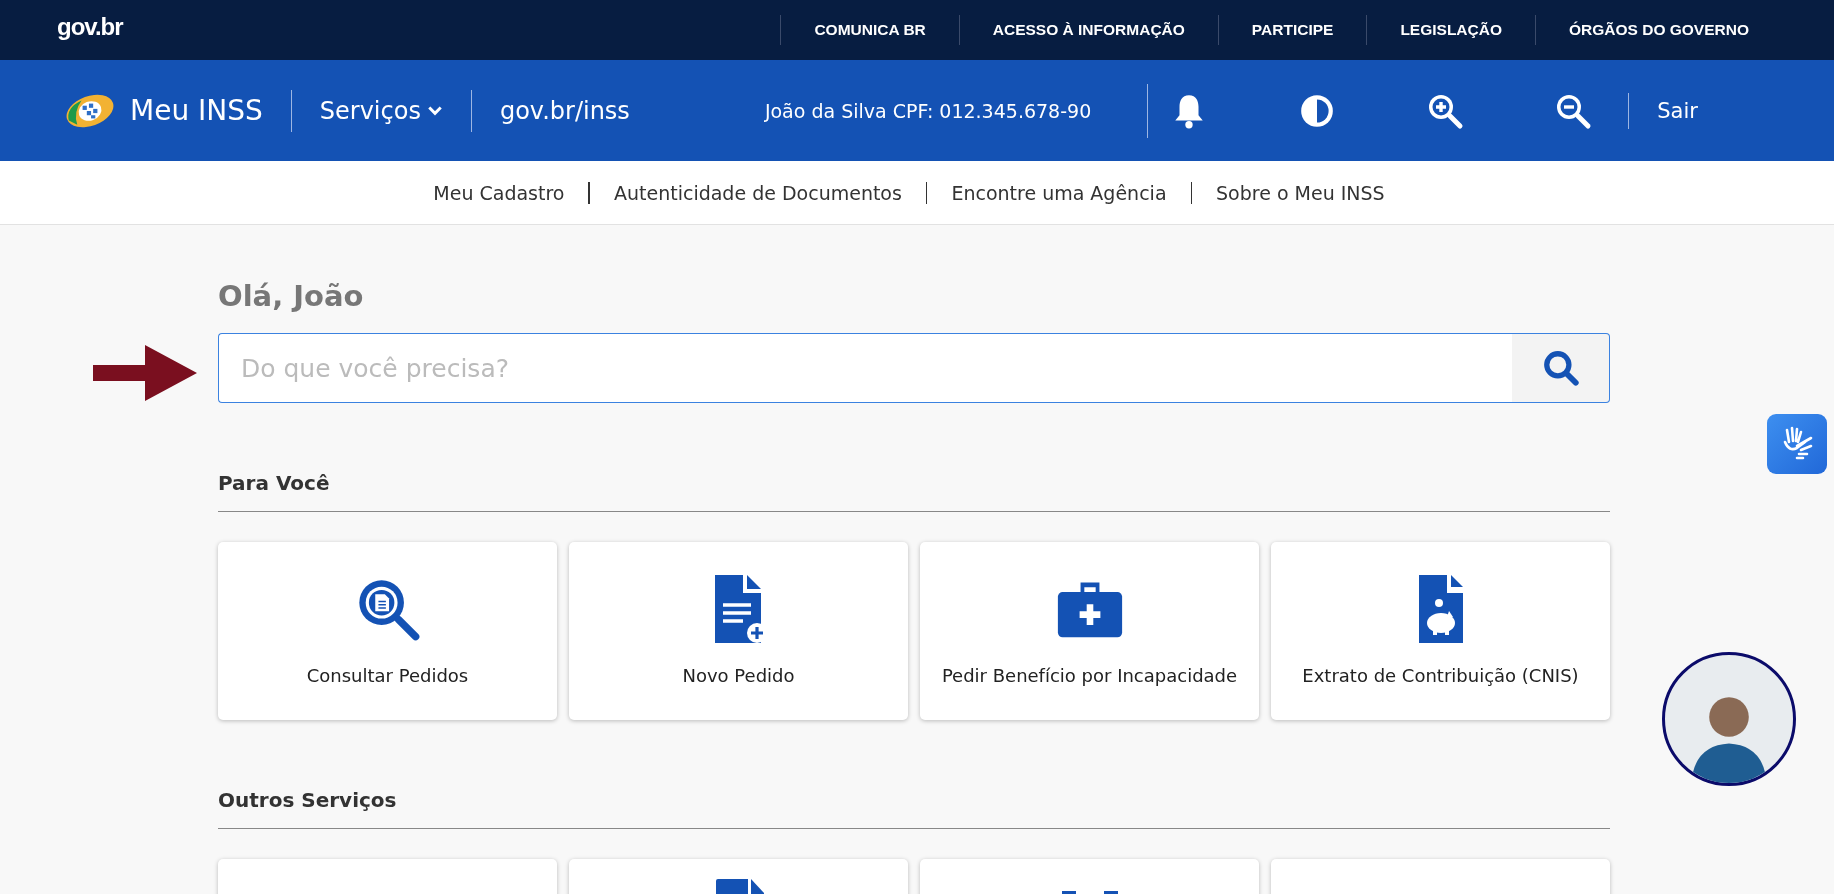 The width and height of the screenshot is (1834, 894). What do you see at coordinates (914, 491) in the screenshot?
I see `section-title: Para Você` at bounding box center [914, 491].